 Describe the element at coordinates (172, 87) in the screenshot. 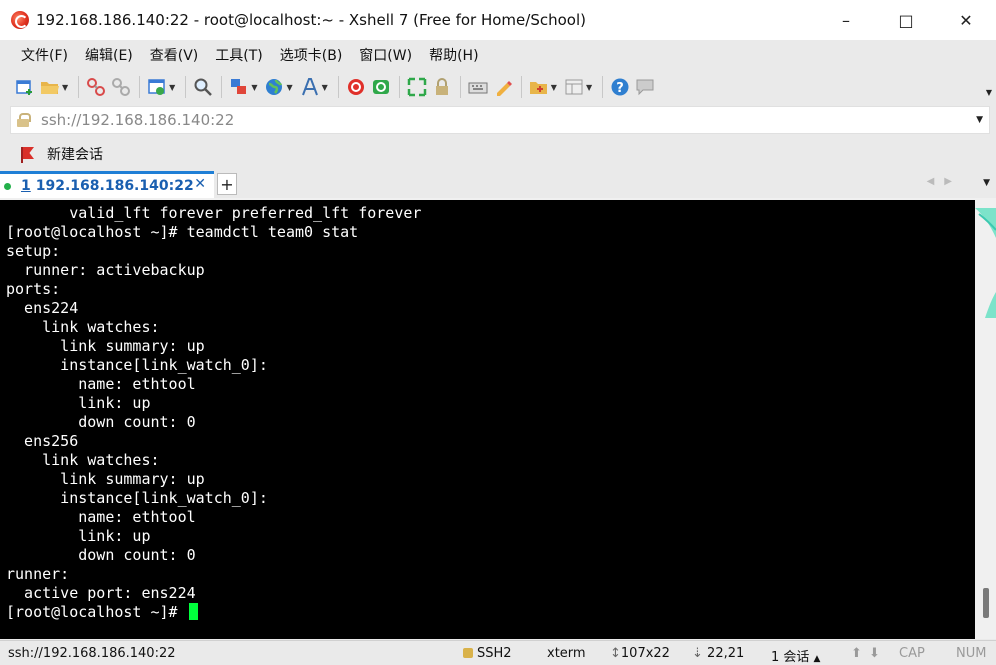

I see `properties-dropdown-icon: ▼` at that location.